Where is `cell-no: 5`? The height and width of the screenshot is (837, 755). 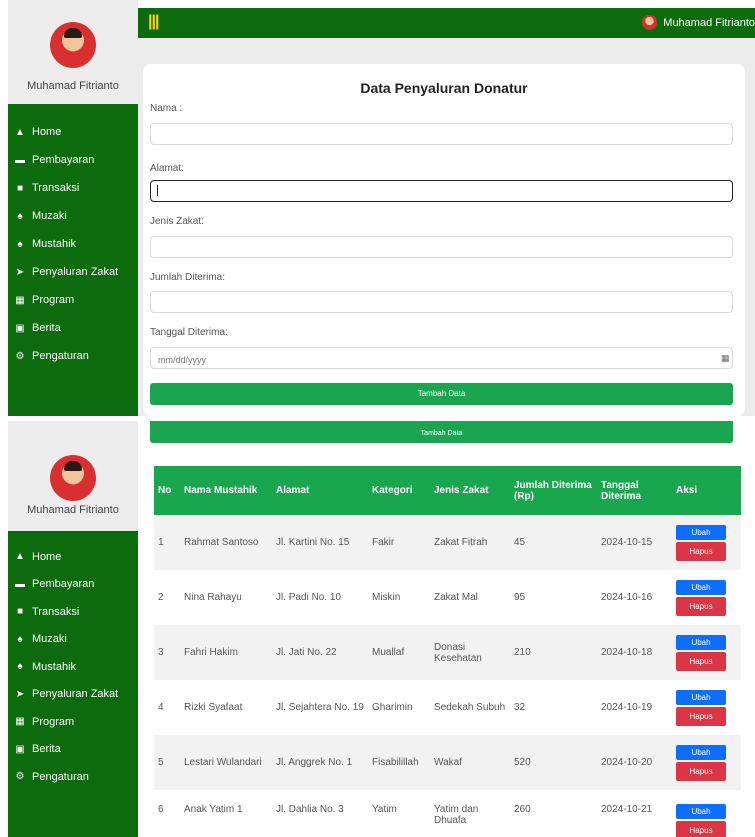
cell-no: 5 is located at coordinates (161, 762).